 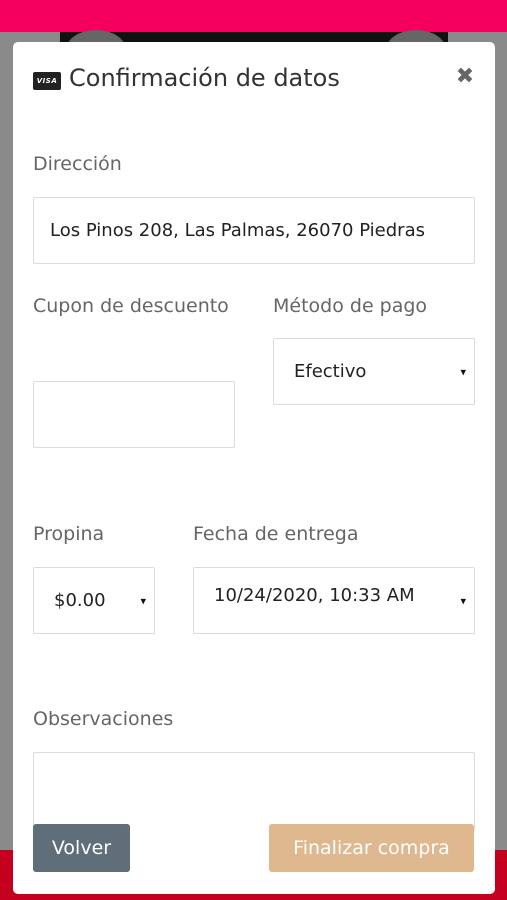 I want to click on delivery-date-value: 10/24/2020, 10:33 AM, so click(x=314, y=595).